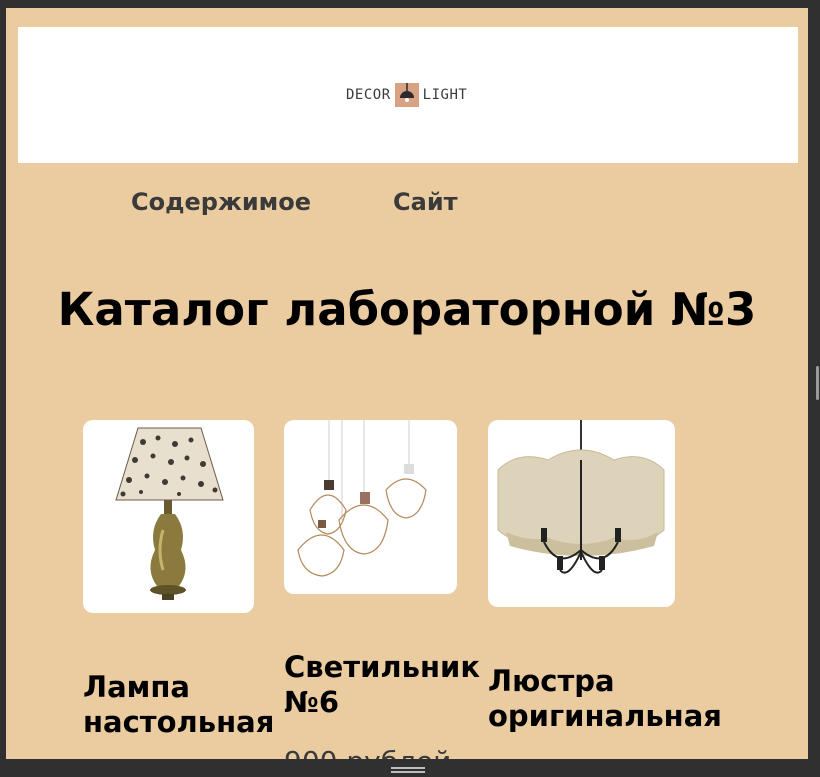 The width and height of the screenshot is (820, 777). Describe the element at coordinates (605, 699) in the screenshot. I see `product-name-chandelier: Люстра оригинальная` at that location.